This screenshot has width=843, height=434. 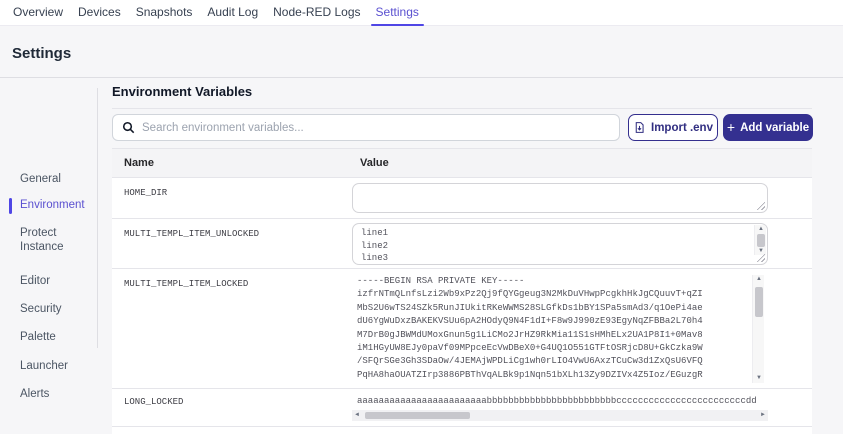 What do you see at coordinates (560, 198) in the screenshot?
I see `env-var-value-textarea` at bounding box center [560, 198].